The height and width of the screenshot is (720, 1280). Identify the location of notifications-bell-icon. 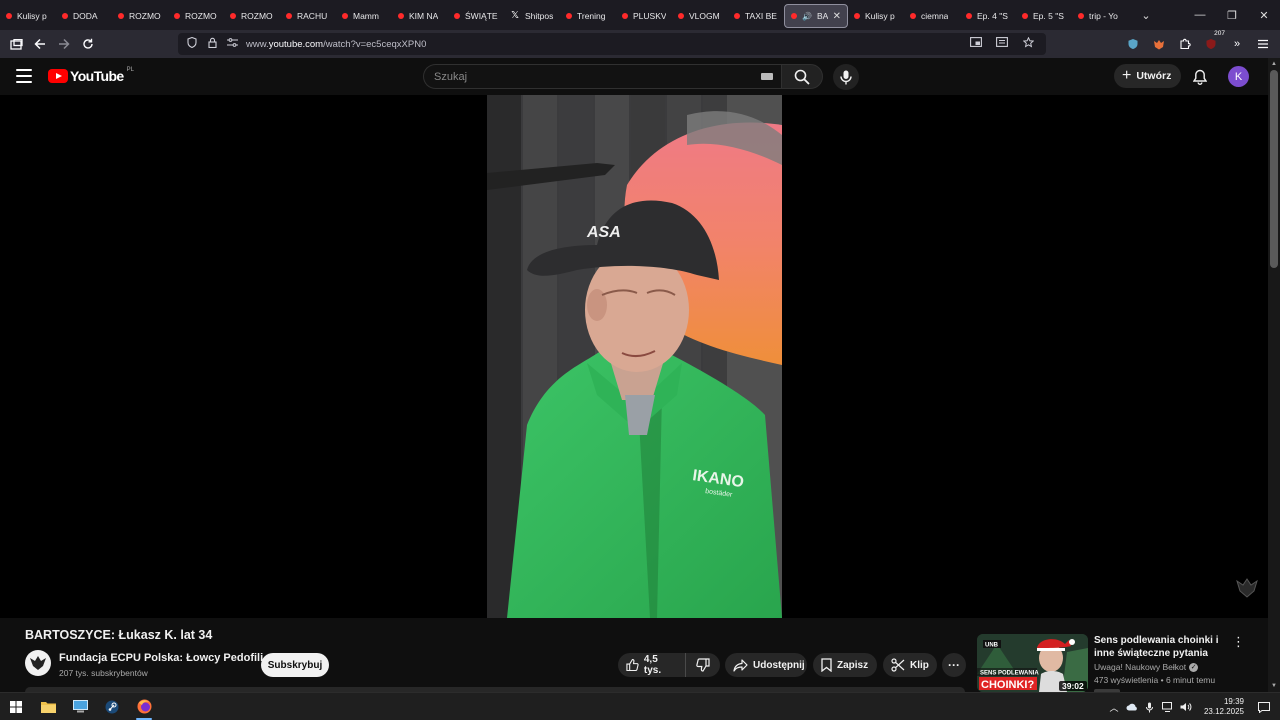
(1200, 77).